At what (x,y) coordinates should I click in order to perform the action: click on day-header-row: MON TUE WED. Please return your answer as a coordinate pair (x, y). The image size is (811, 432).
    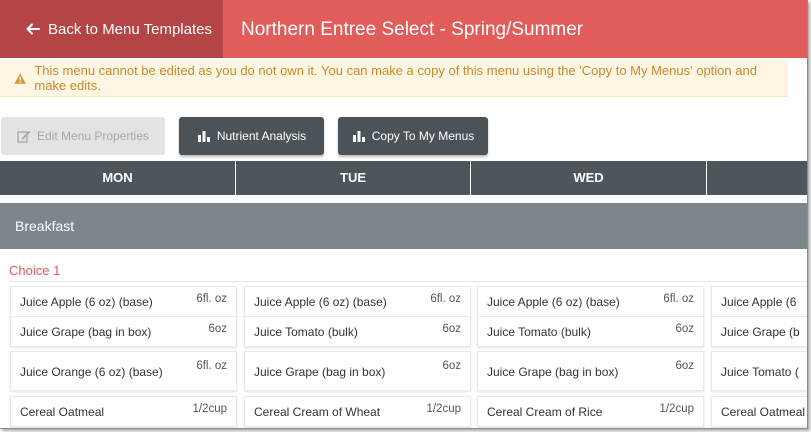
    Looking at the image, I should click on (403, 178).